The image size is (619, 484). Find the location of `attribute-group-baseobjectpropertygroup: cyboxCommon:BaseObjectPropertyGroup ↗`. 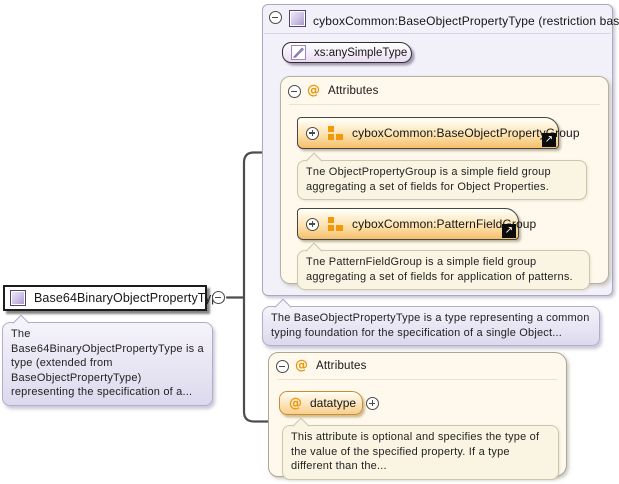

attribute-group-baseobjectpropertygroup: cyboxCommon:BaseObjectPropertyGroup ↗ is located at coordinates (438, 133).